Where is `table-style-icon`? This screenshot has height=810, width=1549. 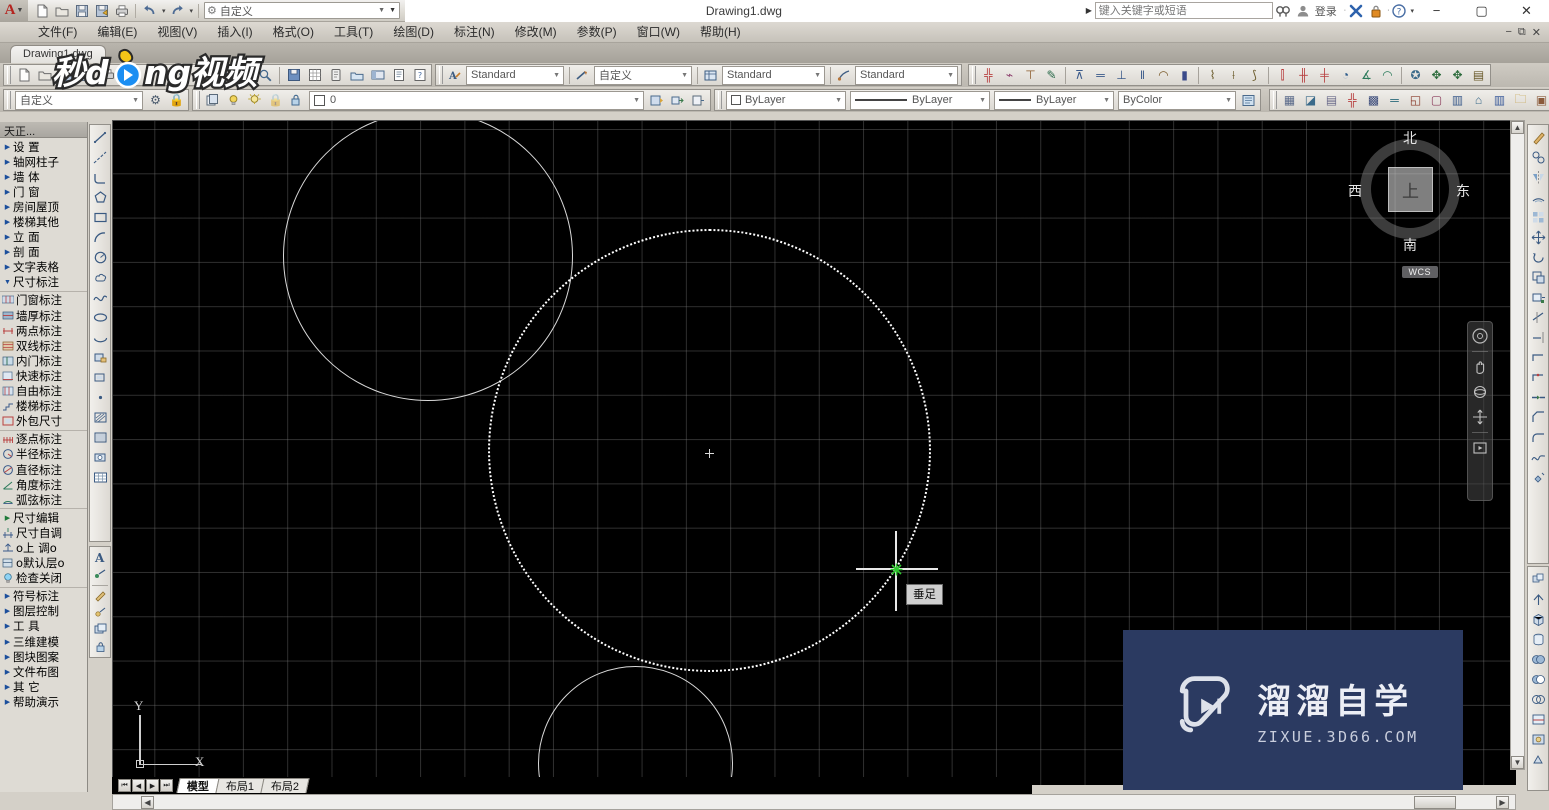 table-style-icon is located at coordinates (710, 75).